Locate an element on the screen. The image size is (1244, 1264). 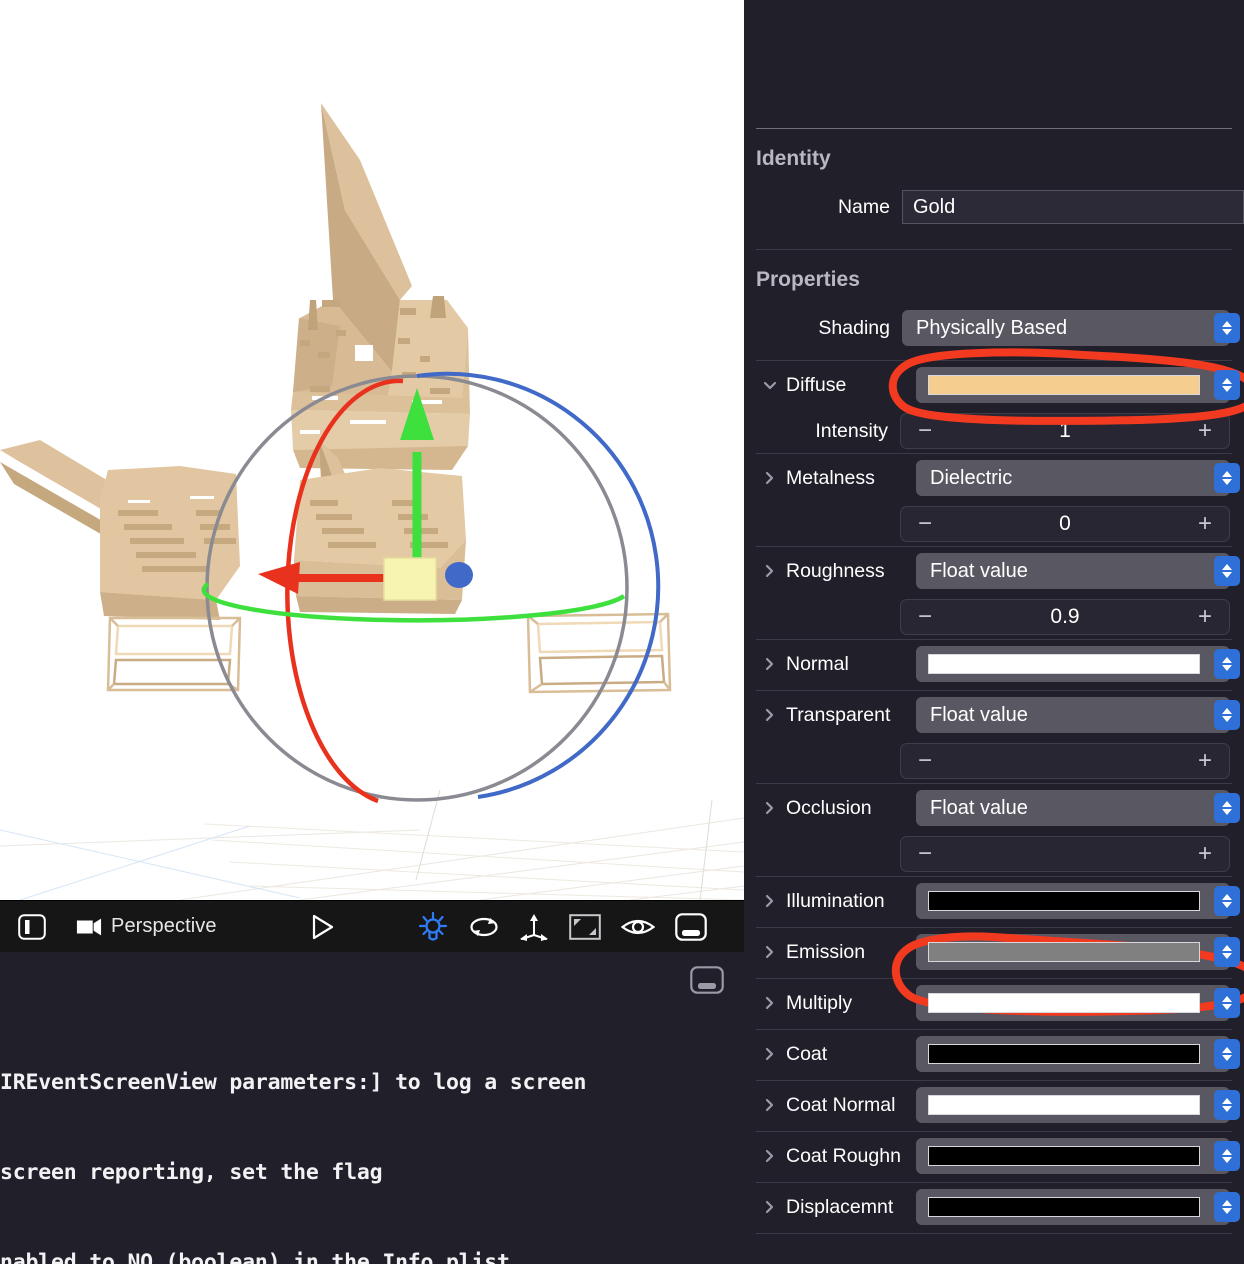
property-row: Emission is located at coordinates (994, 953).